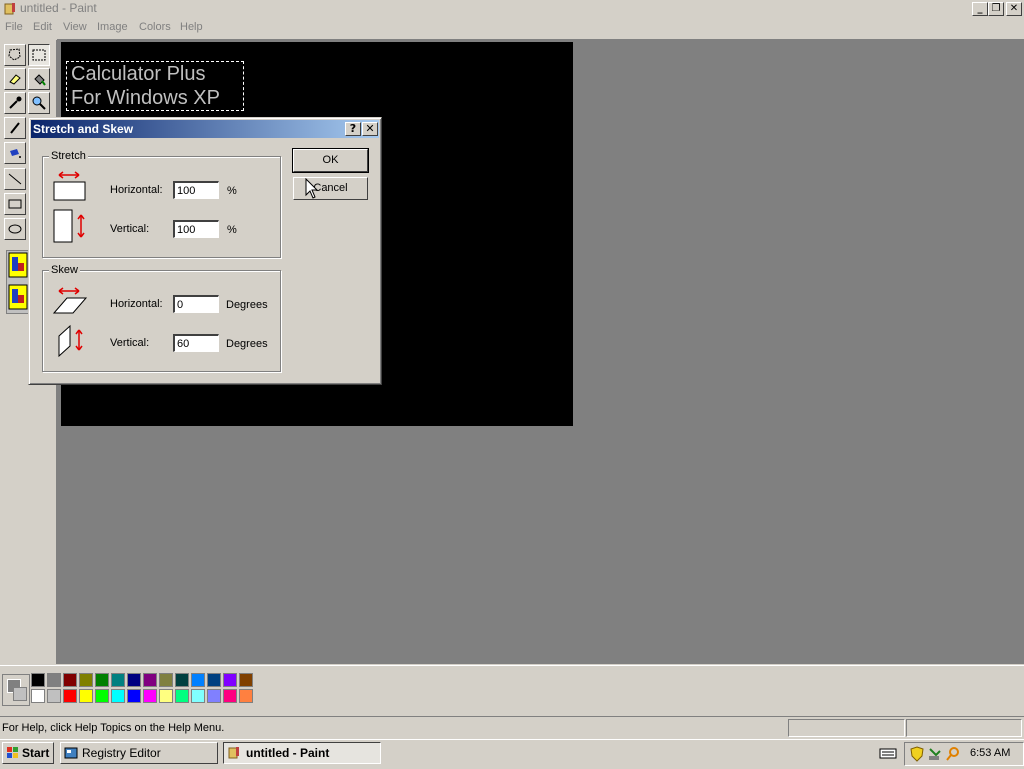 The width and height of the screenshot is (1024, 769). Describe the element at coordinates (330, 160) in the screenshot. I see `ok-button: OK` at that location.